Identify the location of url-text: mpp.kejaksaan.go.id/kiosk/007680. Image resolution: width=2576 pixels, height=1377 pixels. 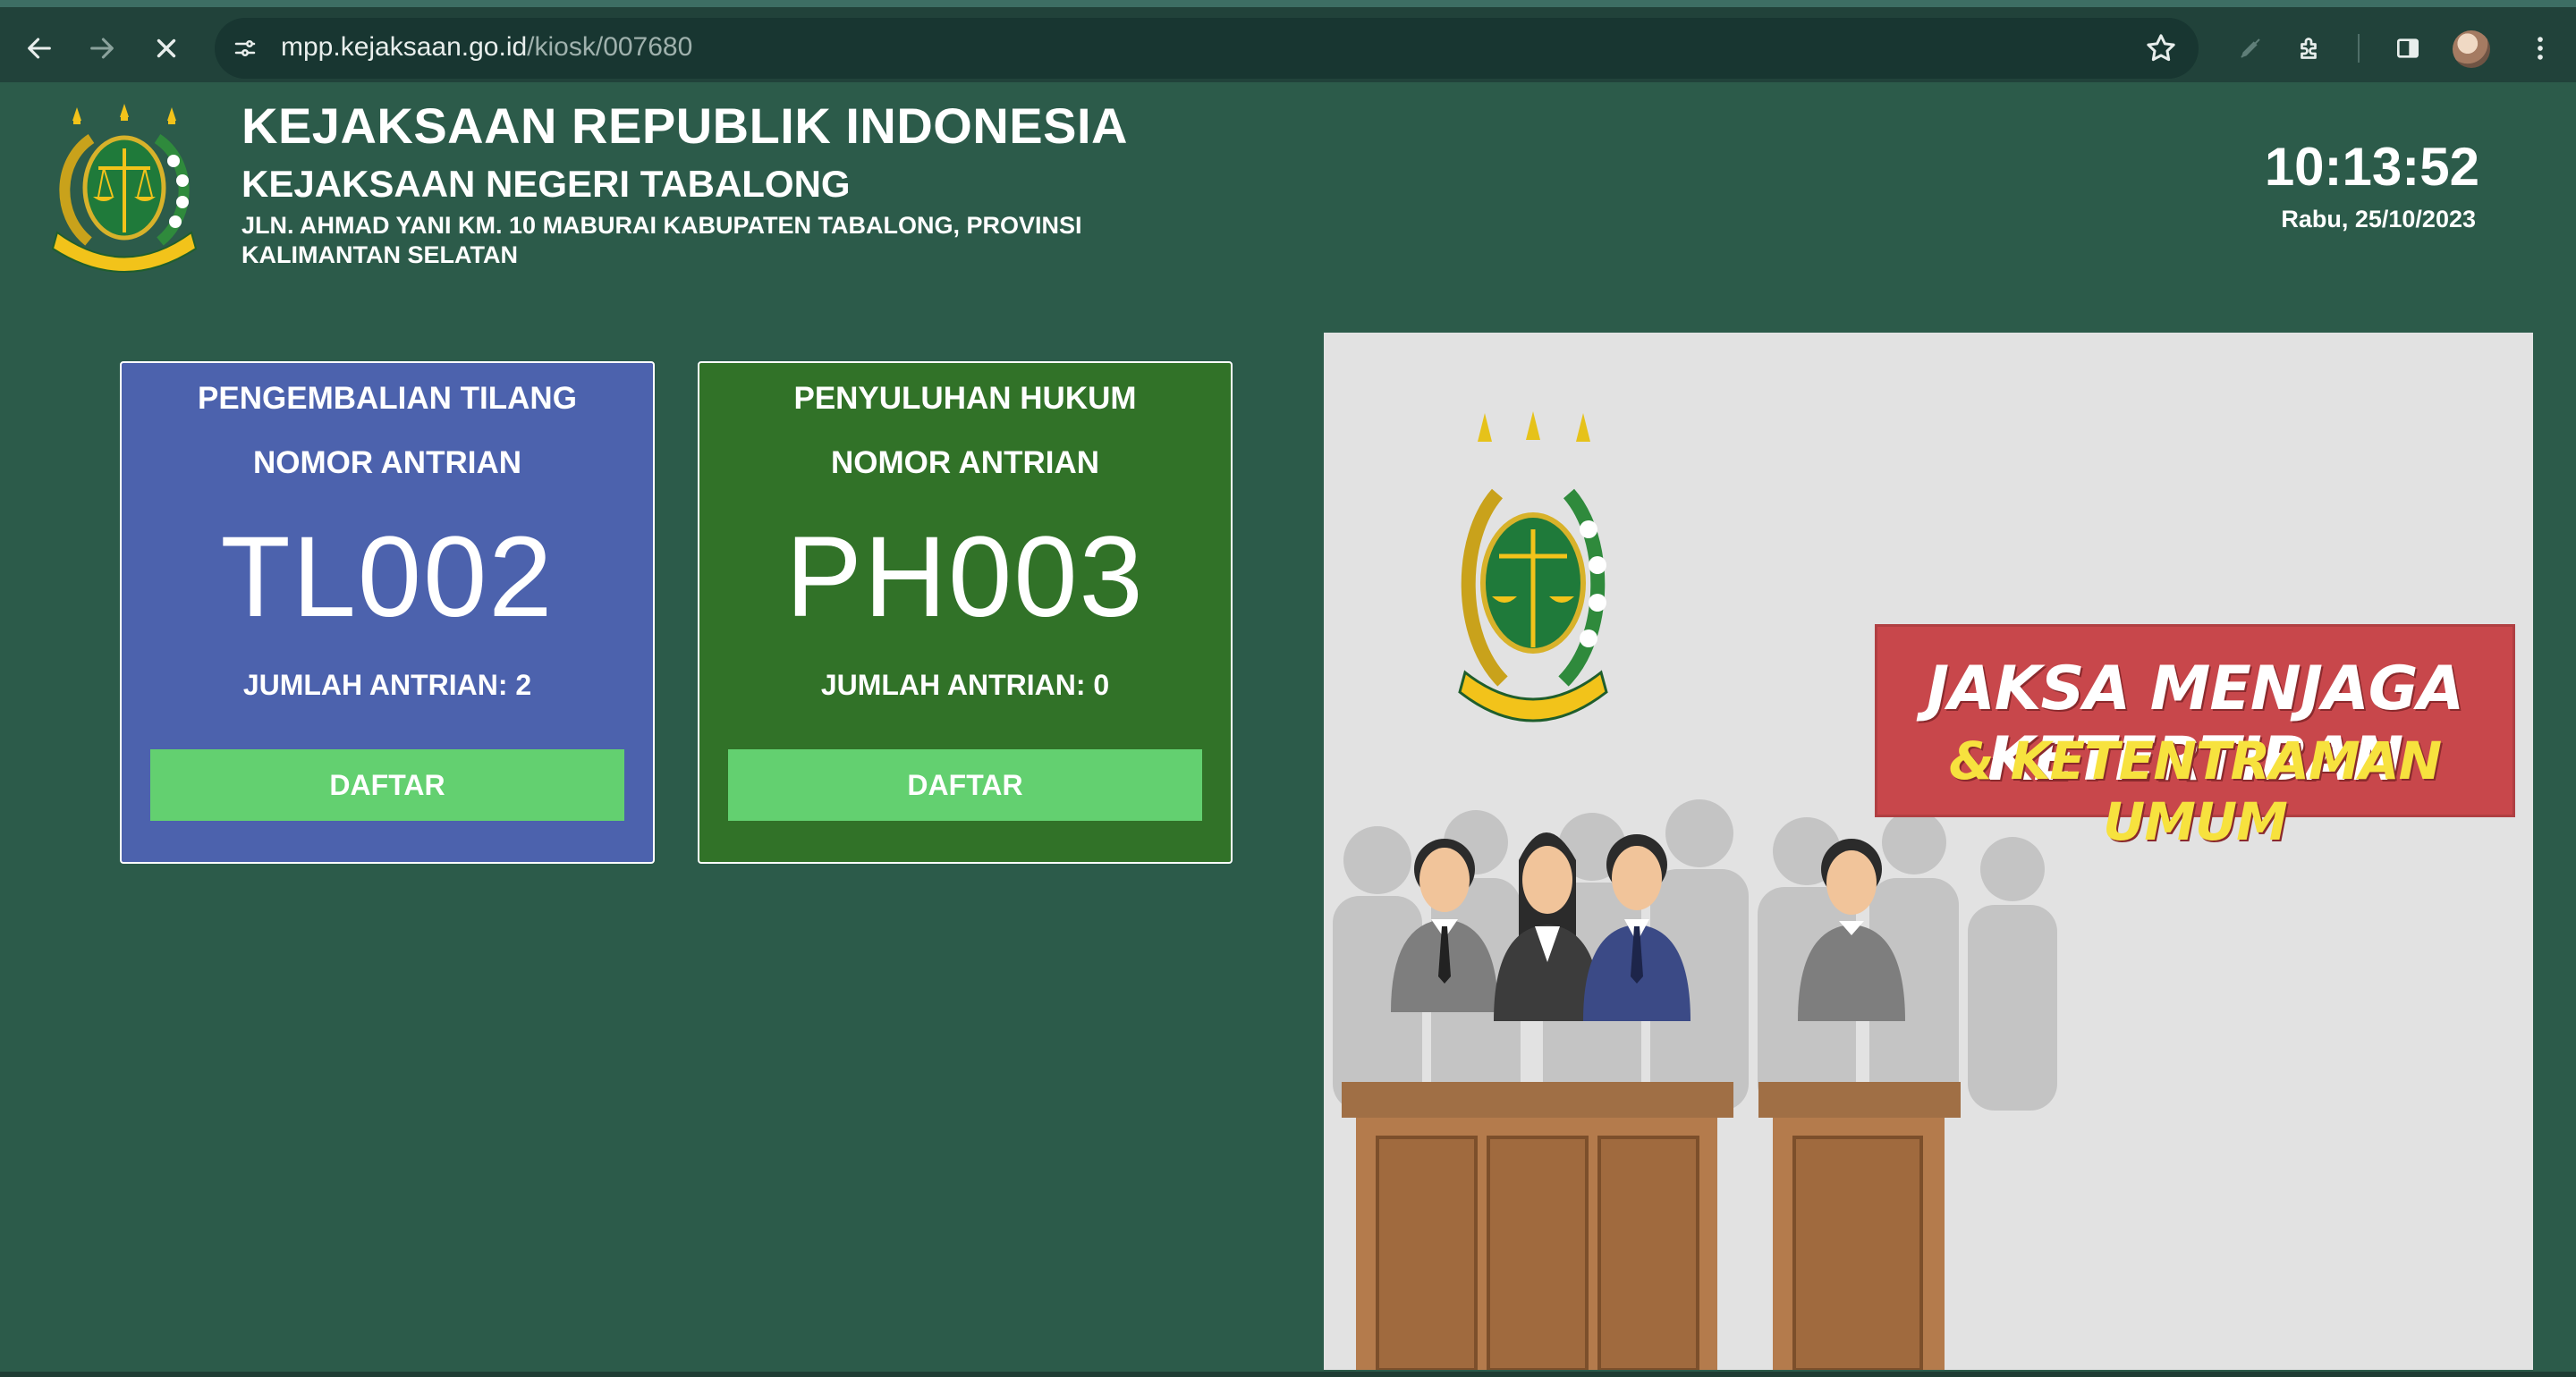
(486, 47).